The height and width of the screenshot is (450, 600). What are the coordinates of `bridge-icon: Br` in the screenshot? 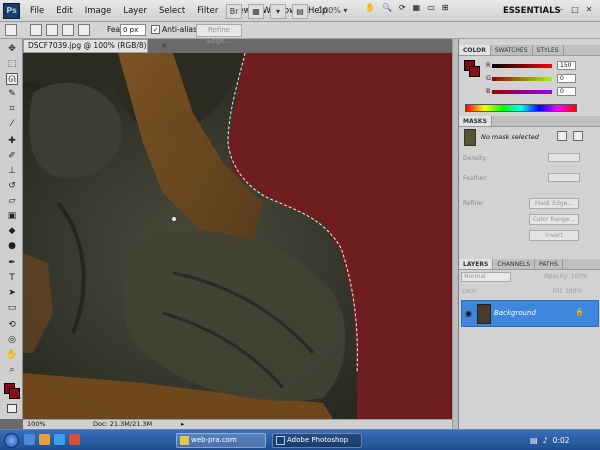 It's located at (234, 11).